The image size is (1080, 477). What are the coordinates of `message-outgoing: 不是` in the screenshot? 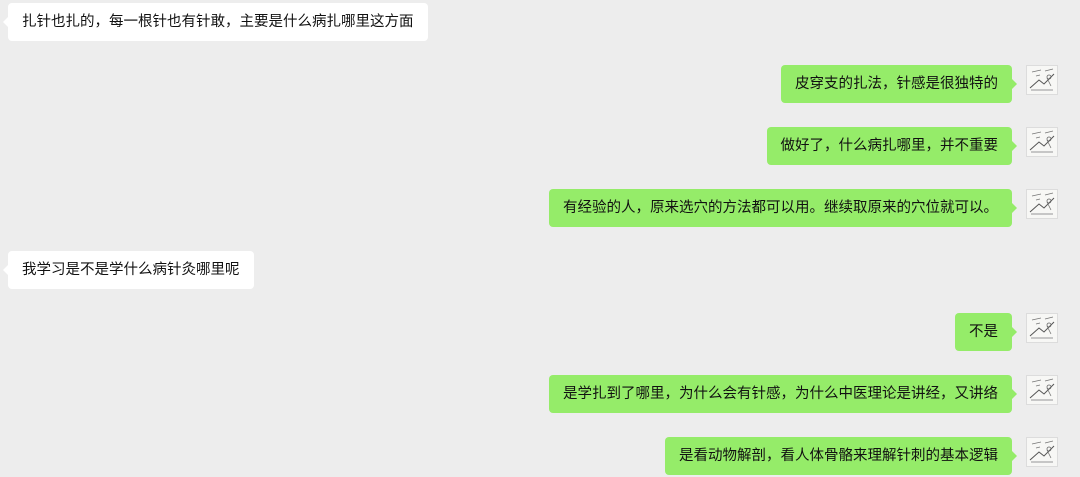 It's located at (540, 332).